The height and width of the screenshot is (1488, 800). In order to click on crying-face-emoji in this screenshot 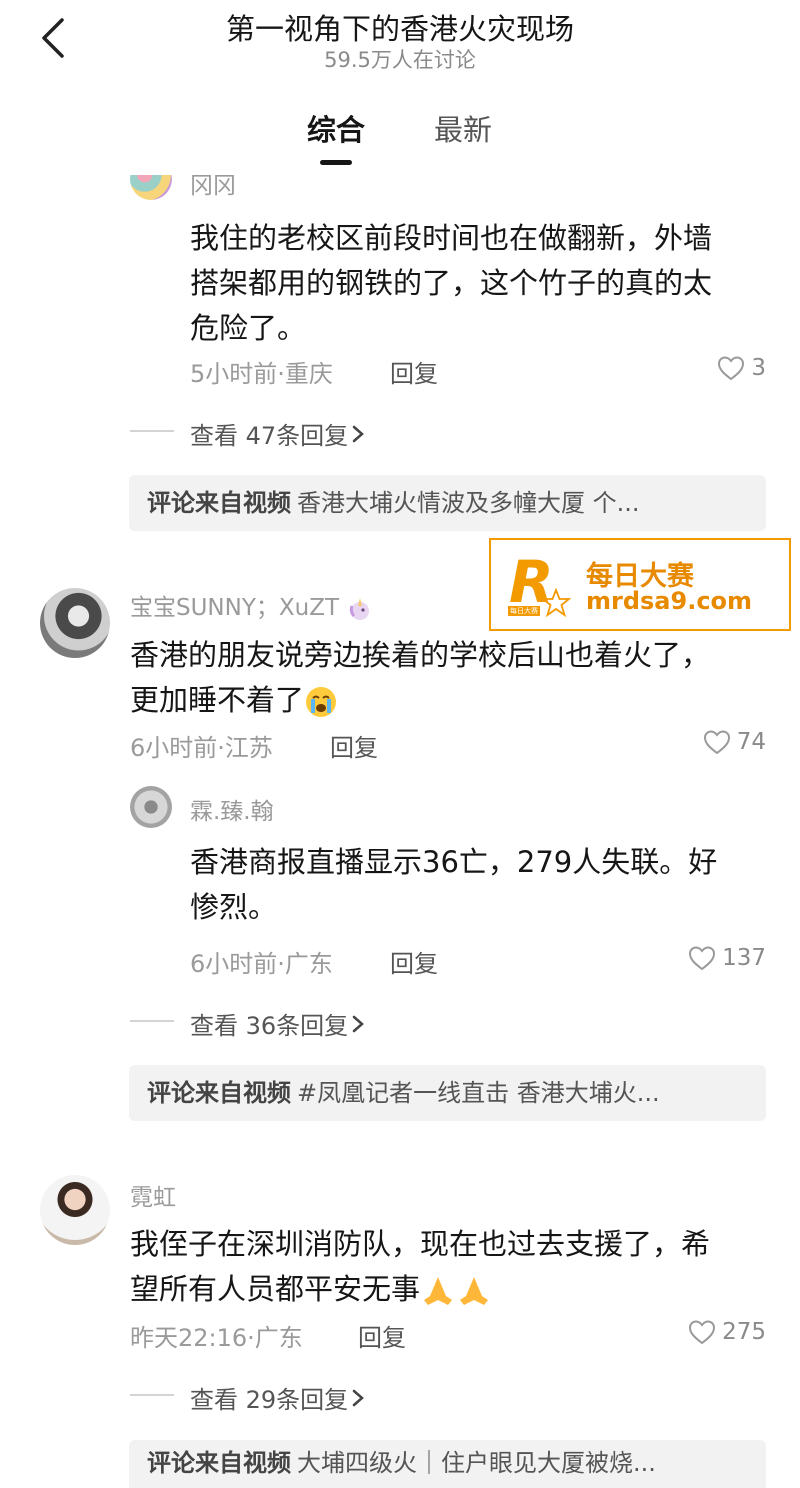, I will do `click(321, 702)`.